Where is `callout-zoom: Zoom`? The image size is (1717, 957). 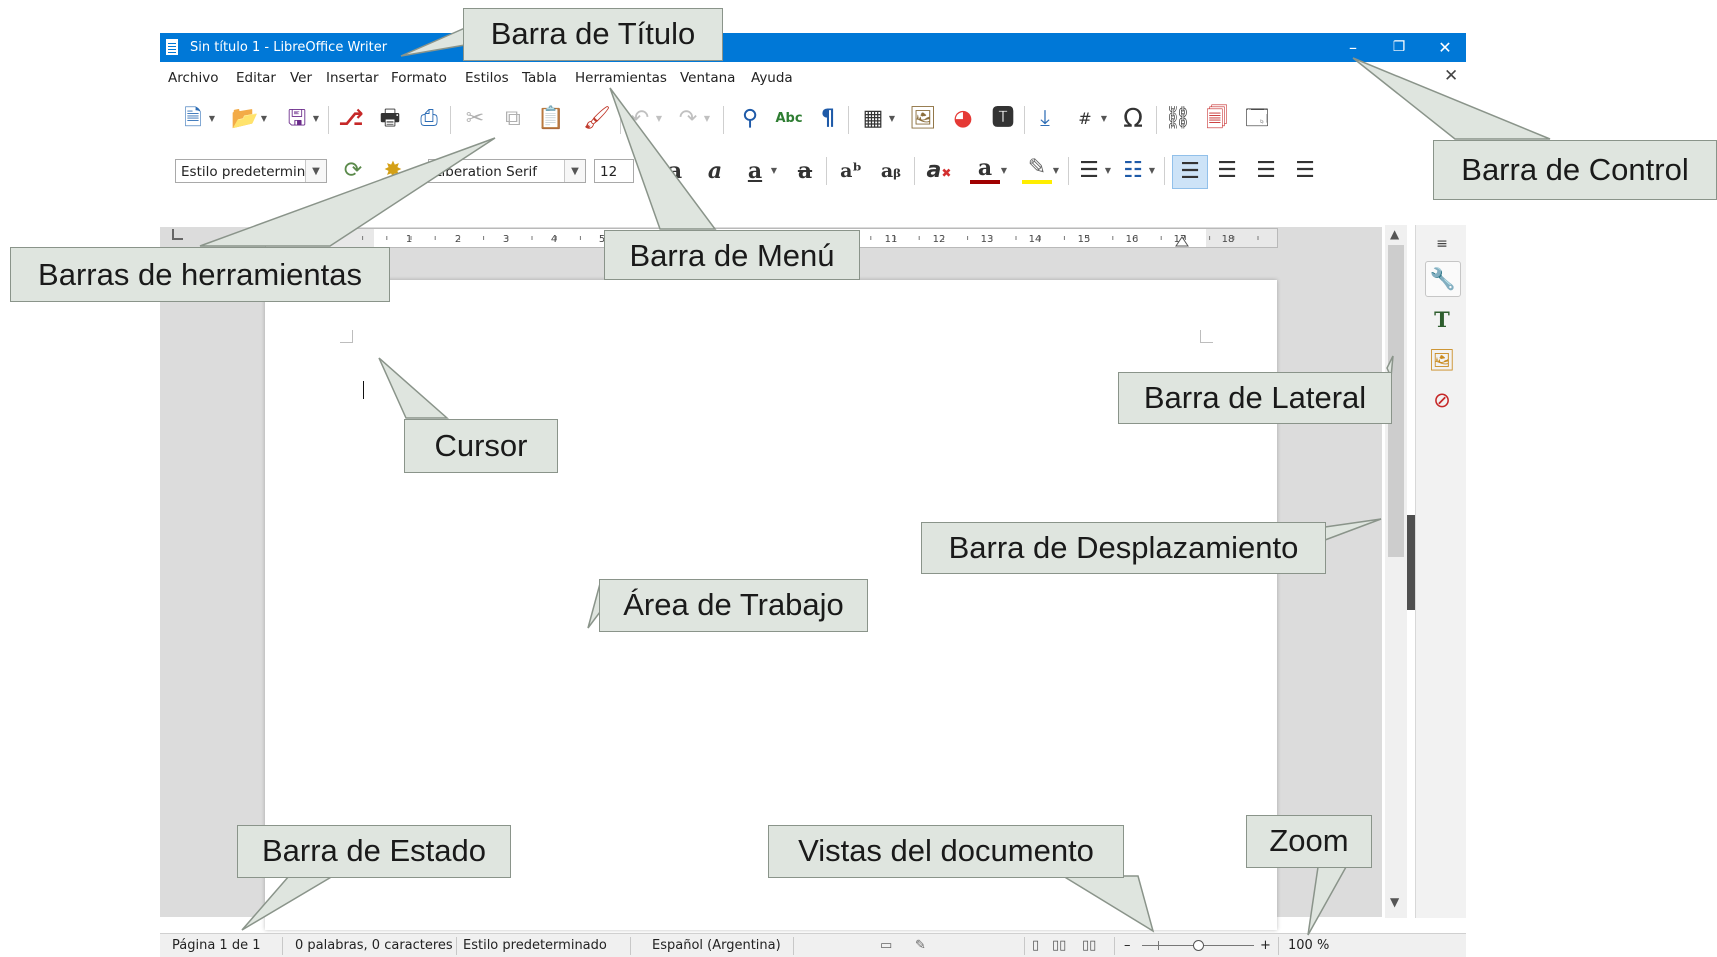
callout-zoom: Zoom is located at coordinates (1309, 841).